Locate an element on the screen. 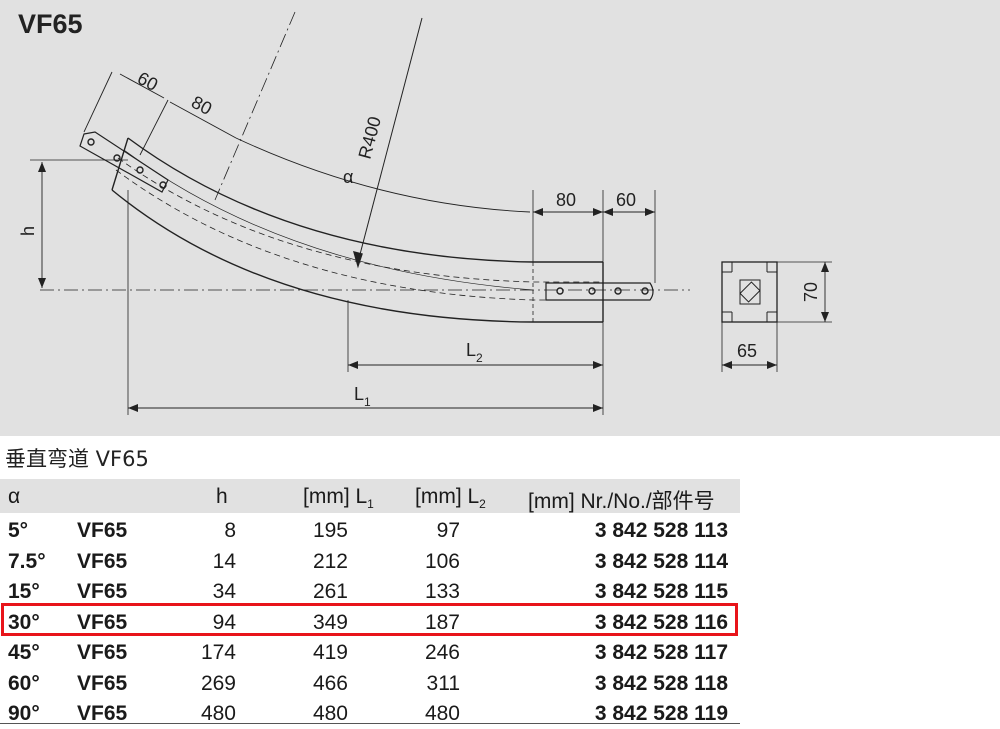  dim-h: h is located at coordinates (28, 231).